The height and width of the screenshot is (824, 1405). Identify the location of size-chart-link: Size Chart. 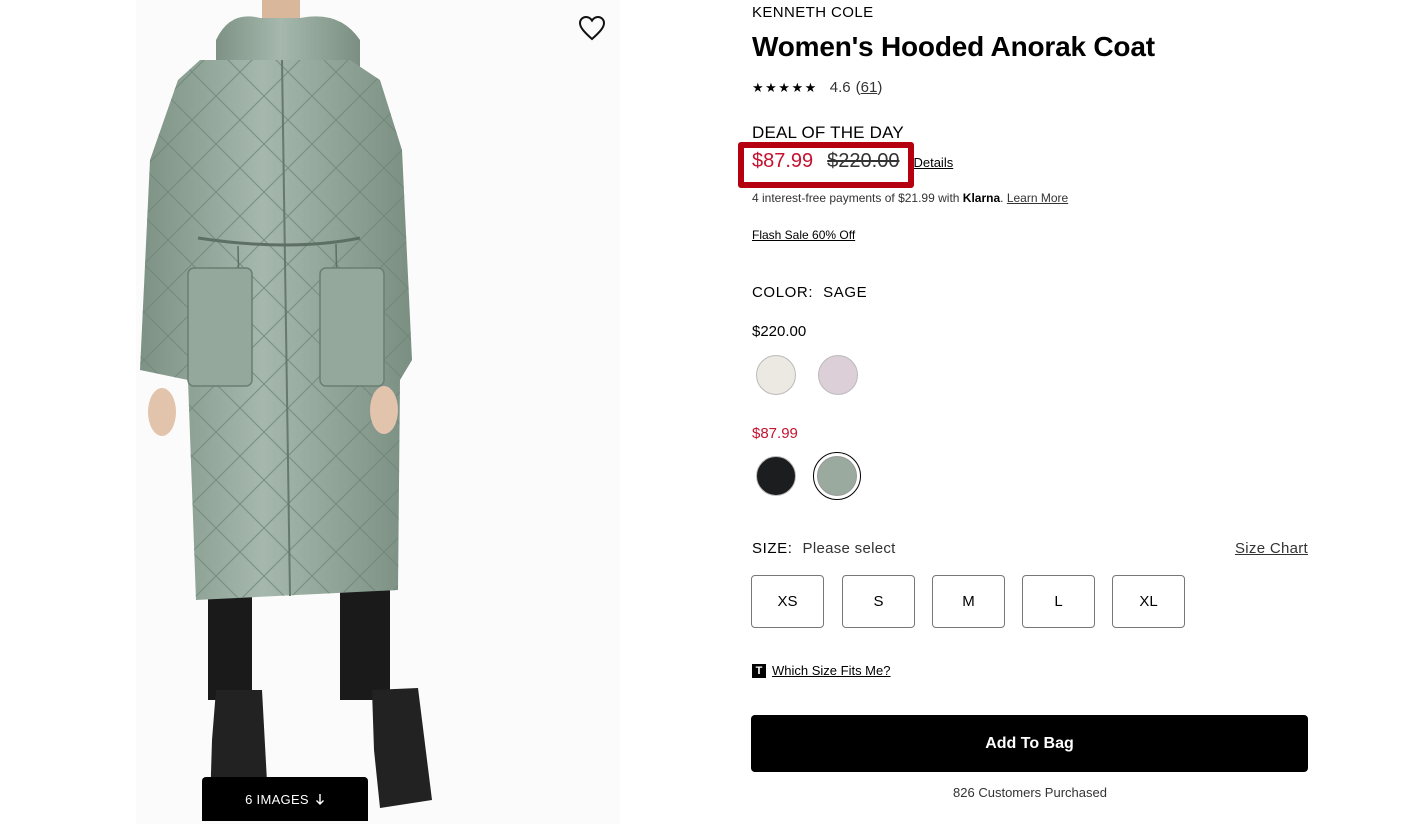
(1271, 548).